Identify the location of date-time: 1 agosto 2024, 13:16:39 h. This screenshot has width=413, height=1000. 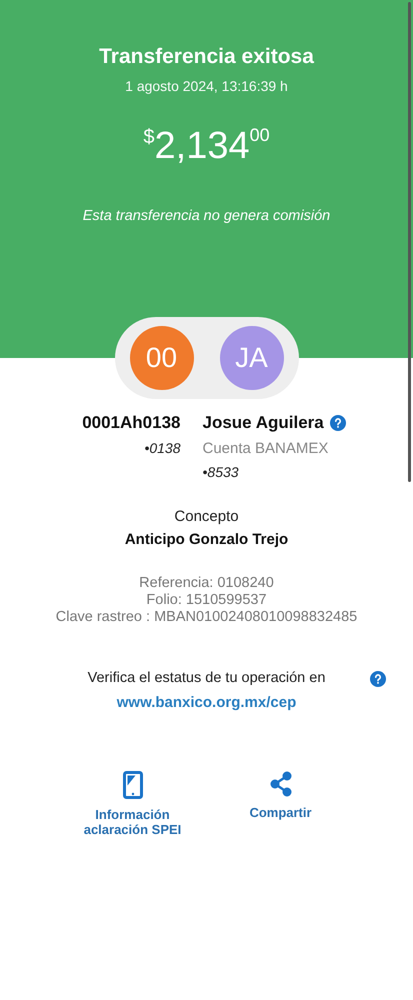
(206, 86).